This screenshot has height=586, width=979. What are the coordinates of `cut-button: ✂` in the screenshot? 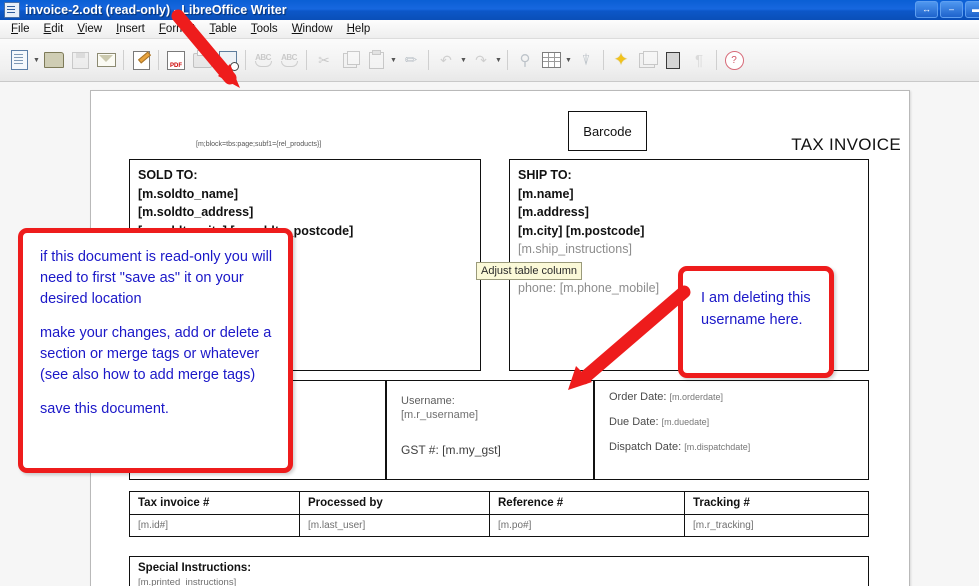 It's located at (324, 60).